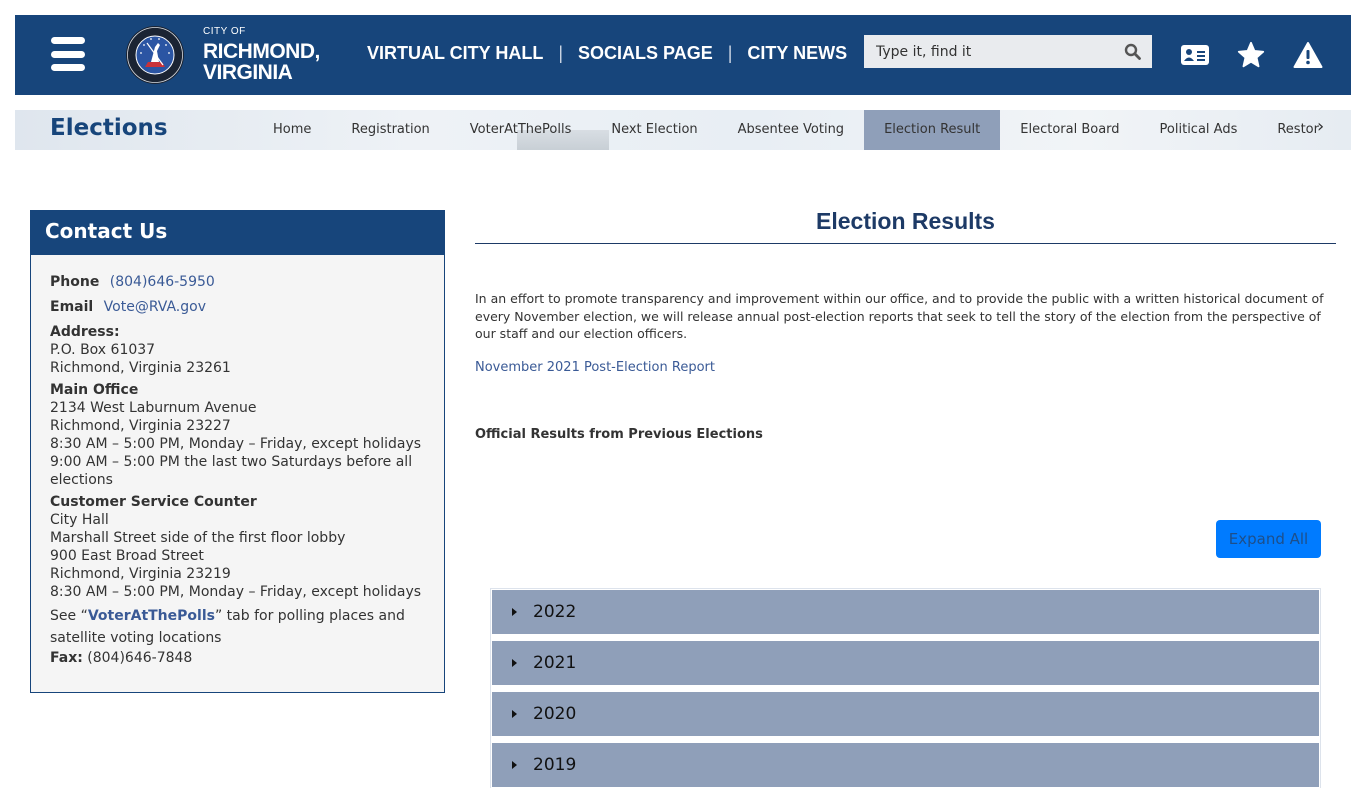 This screenshot has height=788, width=1366. Describe the element at coordinates (237, 282) in the screenshot. I see `phone-row: Phone (804)646-5950` at that location.